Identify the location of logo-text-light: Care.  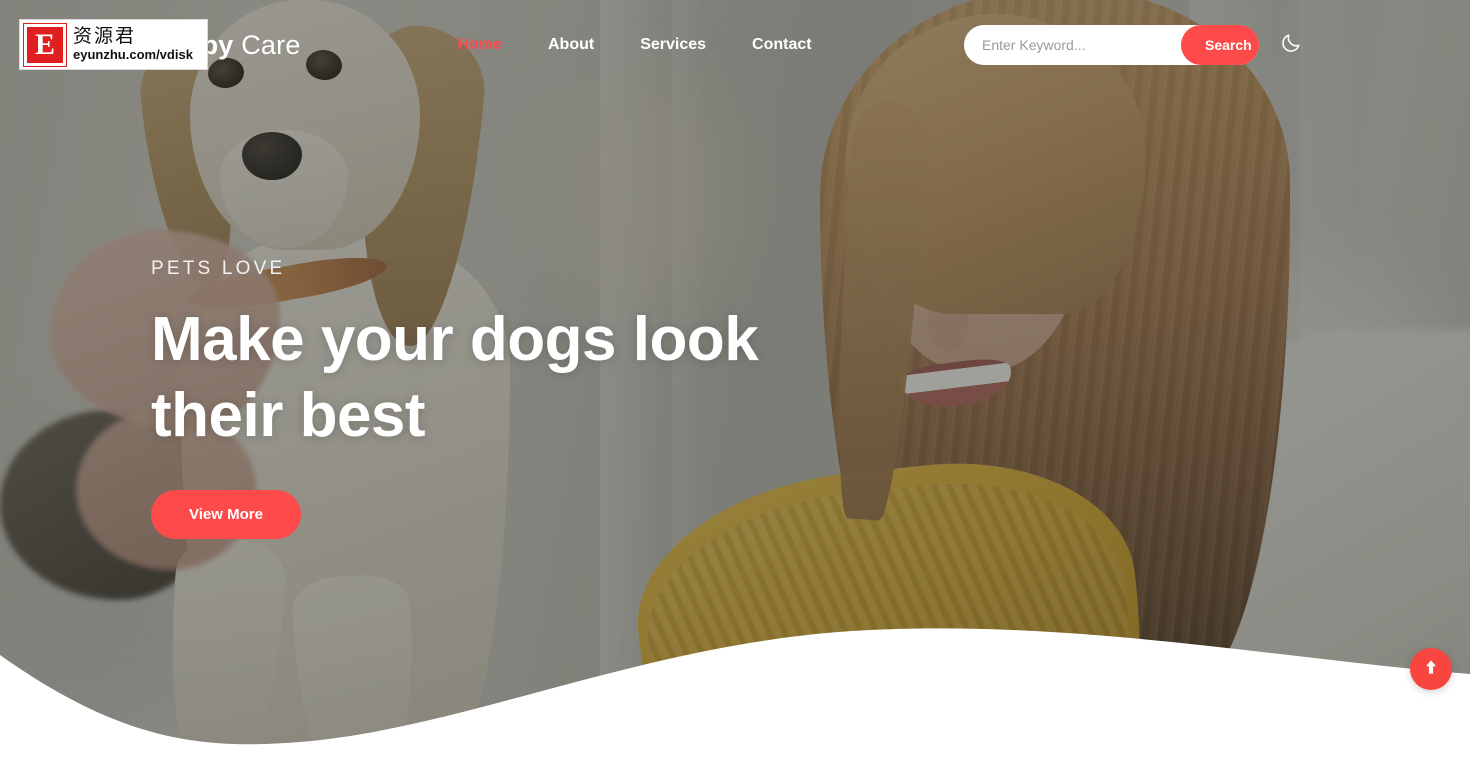
(267, 44).